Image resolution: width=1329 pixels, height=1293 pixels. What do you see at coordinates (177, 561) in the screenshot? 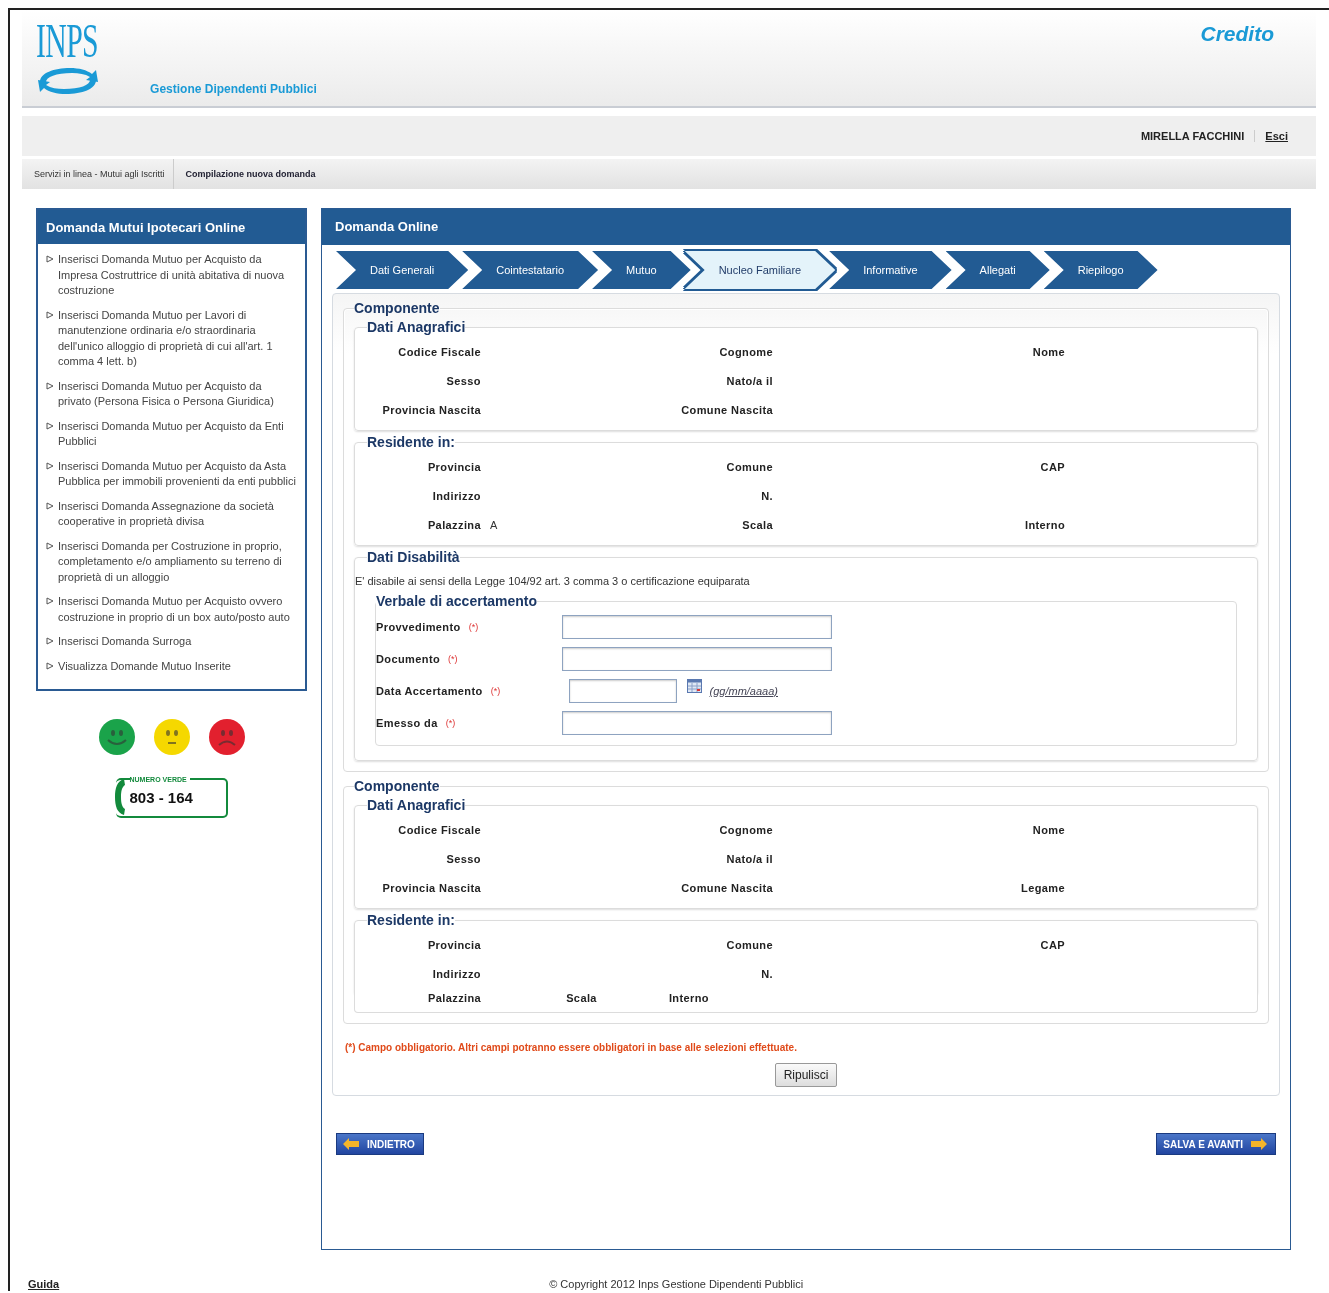
I see `sidebar-link: Inserisci Domanda per Costruzione in proprio, completamento e/o ampliamento su terreno di proprietà di un alloggio` at bounding box center [177, 561].